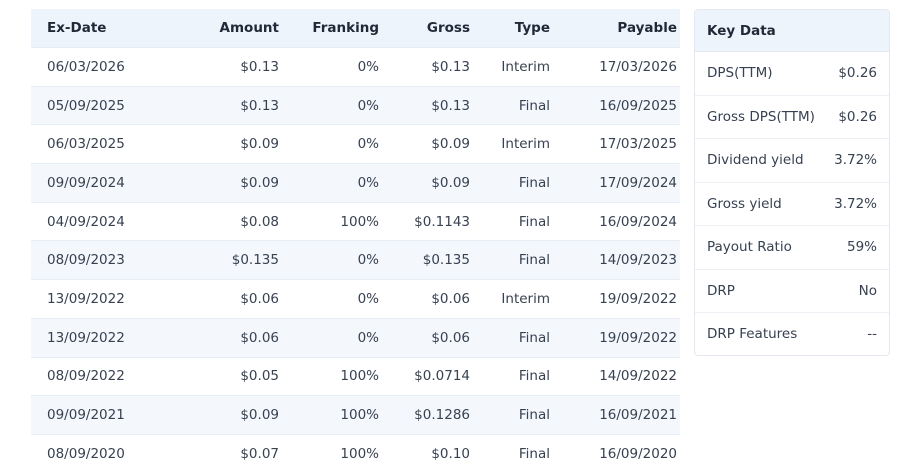  What do you see at coordinates (86, 453) in the screenshot?
I see `cell-ex-date: 08/09/2020` at bounding box center [86, 453].